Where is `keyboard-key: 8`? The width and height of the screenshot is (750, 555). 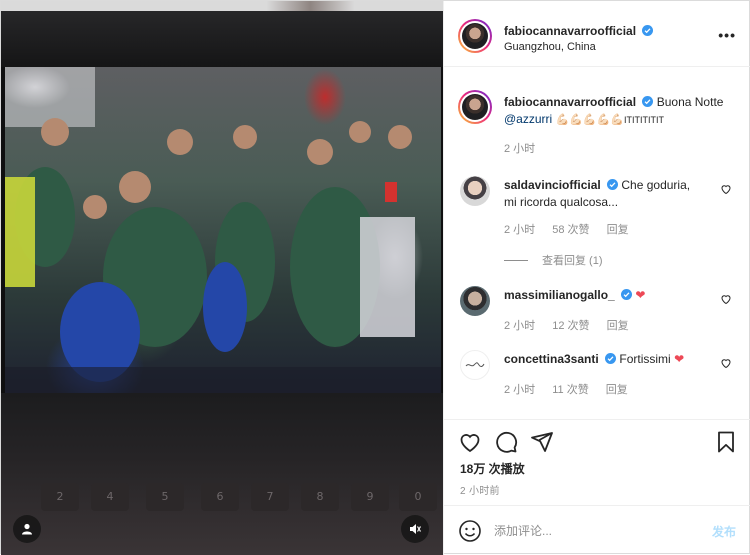
keyboard-key: 8 is located at coordinates (320, 497).